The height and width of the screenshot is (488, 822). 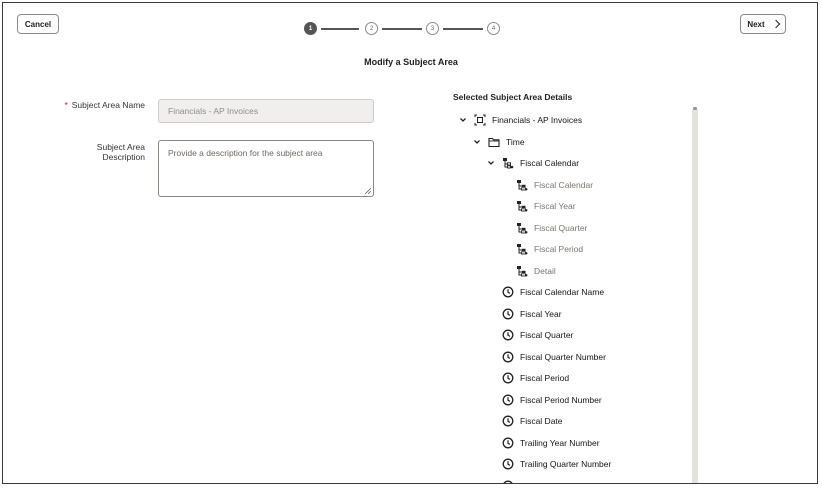 I want to click on subject-area-name-label-text: Subject Area Name, so click(x=108, y=105).